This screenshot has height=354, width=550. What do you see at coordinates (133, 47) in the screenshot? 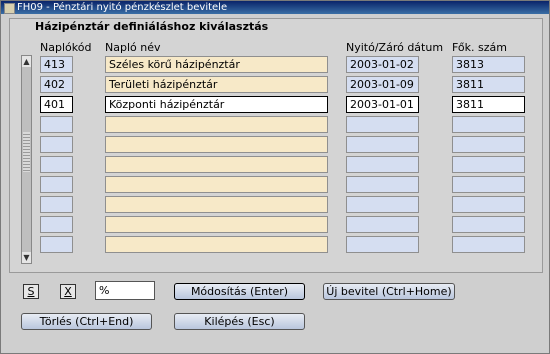
I see `column-header-name: Napló név` at bounding box center [133, 47].